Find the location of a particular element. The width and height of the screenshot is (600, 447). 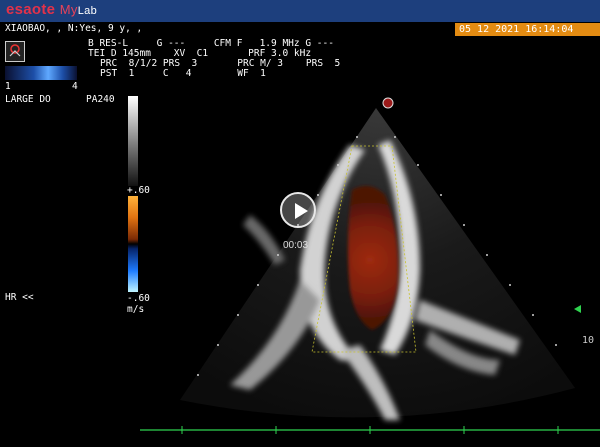

play-button is located at coordinates (298, 210).